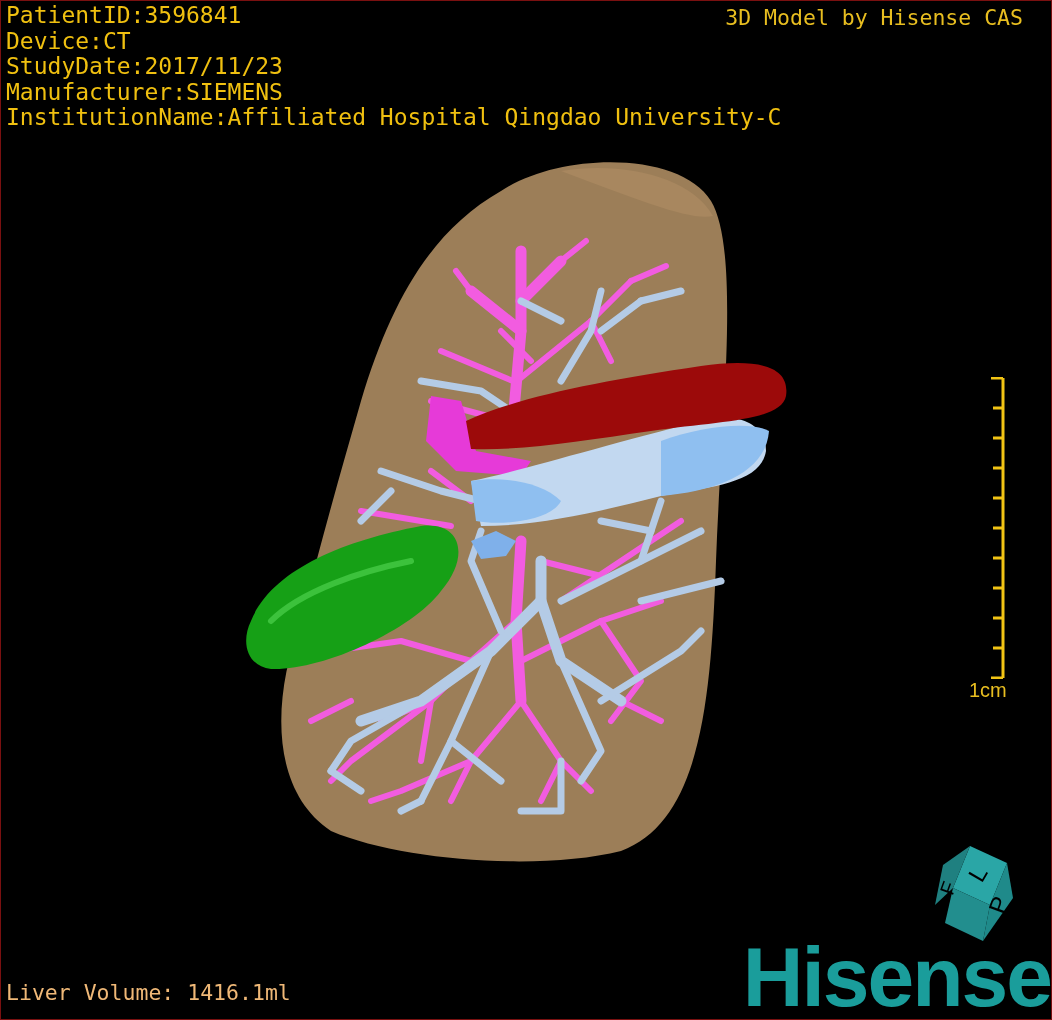  I want to click on patient-info-text: Manufacturer:SIEMENS, so click(144, 92).